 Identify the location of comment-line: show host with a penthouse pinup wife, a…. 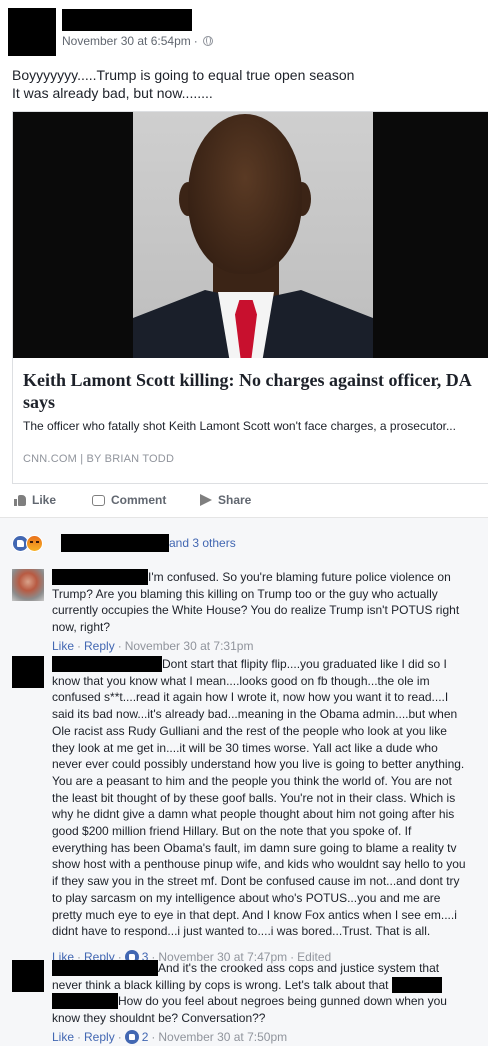
(259, 864).